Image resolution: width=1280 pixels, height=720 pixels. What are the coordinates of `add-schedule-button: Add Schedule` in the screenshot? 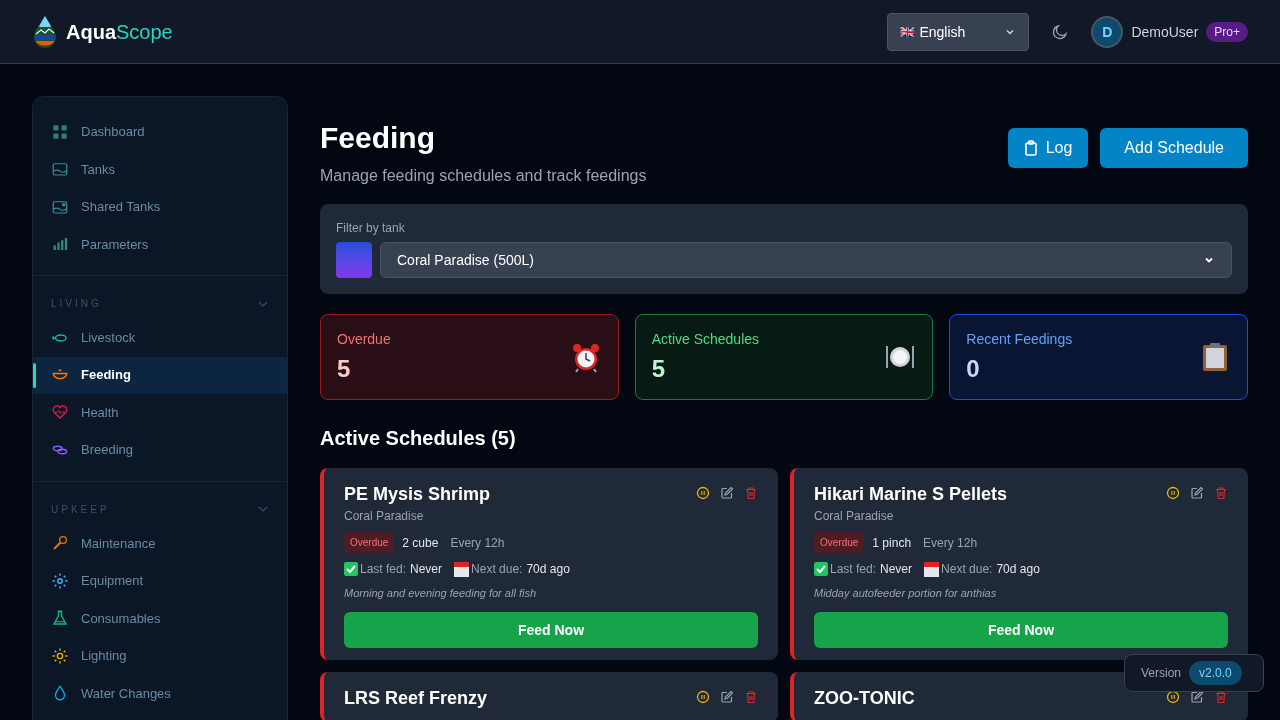 It's located at (1174, 148).